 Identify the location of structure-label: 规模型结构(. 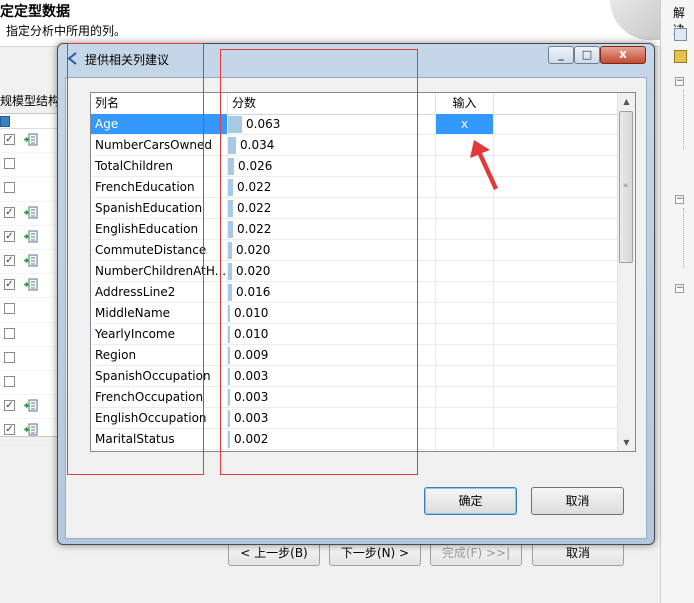
(32, 101).